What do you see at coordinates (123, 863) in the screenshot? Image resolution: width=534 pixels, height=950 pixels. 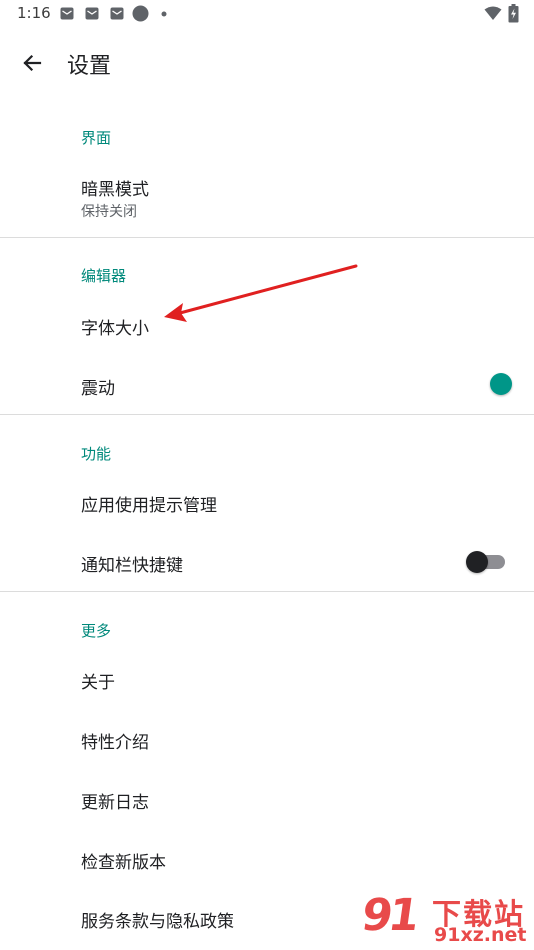 I see `pref-check-update-title: 检查新版本` at bounding box center [123, 863].